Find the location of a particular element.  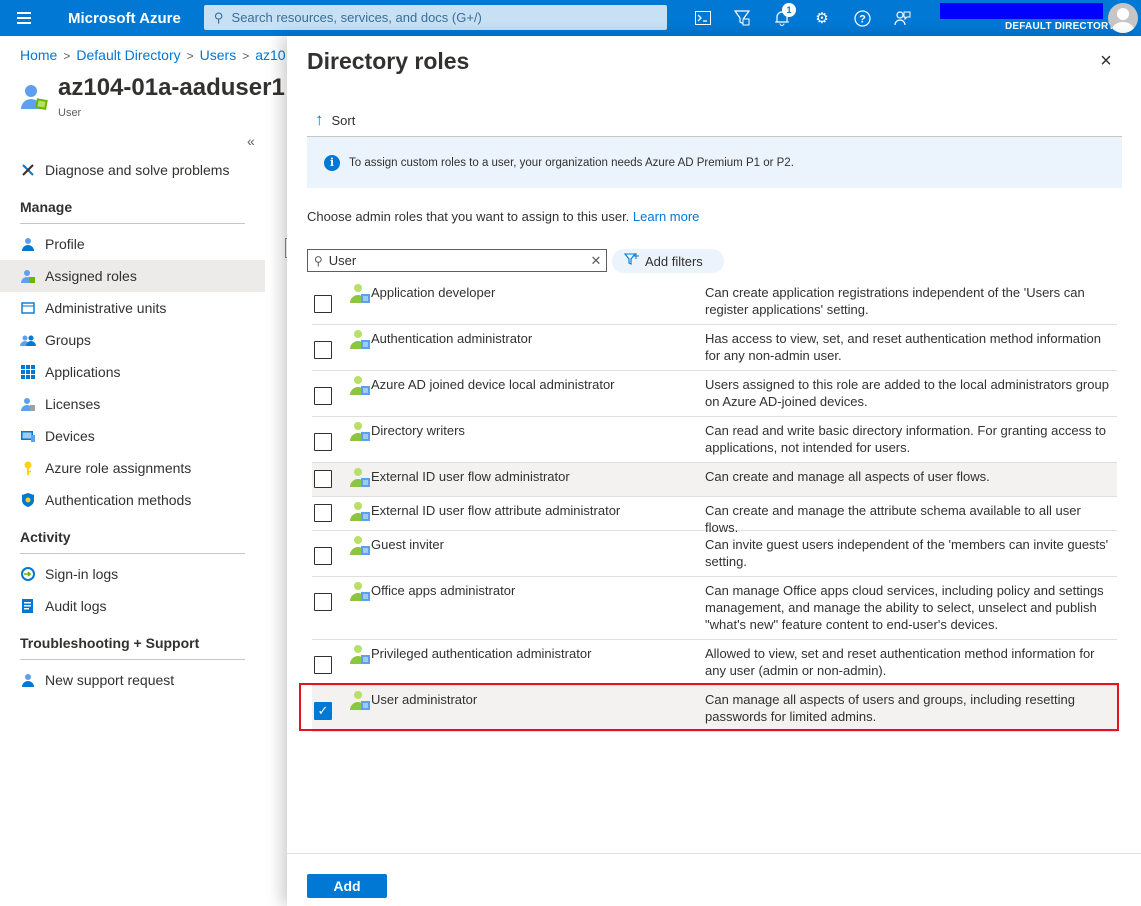

help-icon: ? is located at coordinates (862, 18).